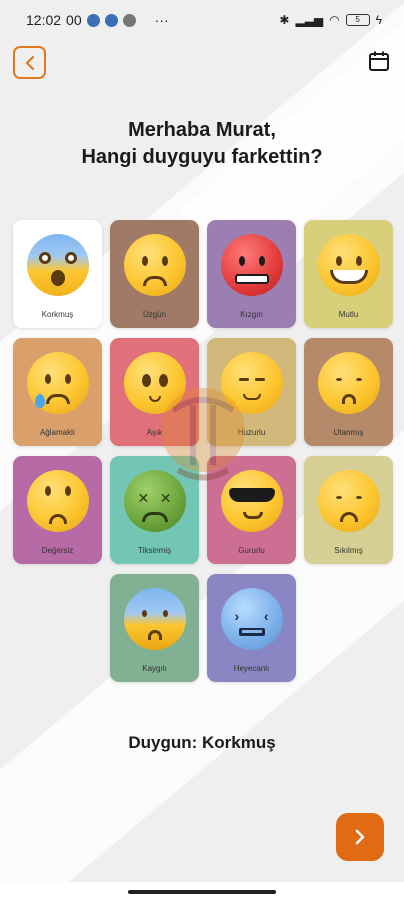  I want to click on home-indicator, so click(202, 892).